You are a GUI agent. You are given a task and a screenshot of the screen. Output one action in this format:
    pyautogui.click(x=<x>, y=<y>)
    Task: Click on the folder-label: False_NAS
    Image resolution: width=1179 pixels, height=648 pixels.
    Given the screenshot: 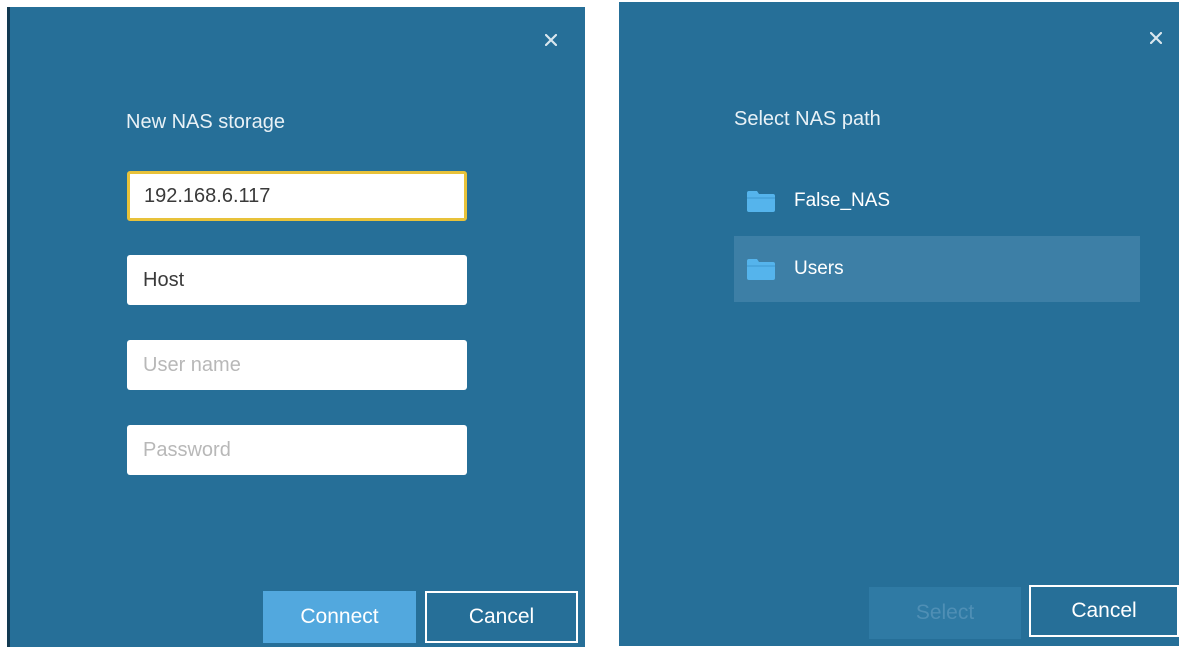 What is the action you would take?
    pyautogui.click(x=842, y=200)
    